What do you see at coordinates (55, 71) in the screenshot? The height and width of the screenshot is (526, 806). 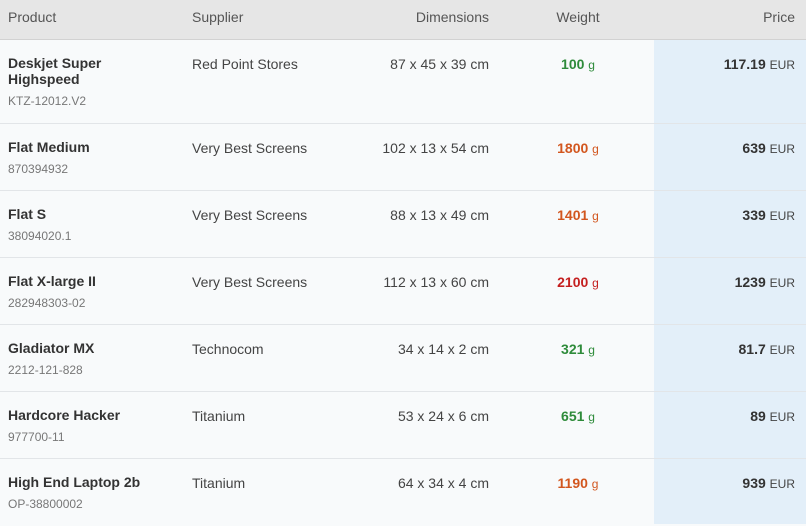 I see `product-name: Deskjet Super Highspeed` at bounding box center [55, 71].